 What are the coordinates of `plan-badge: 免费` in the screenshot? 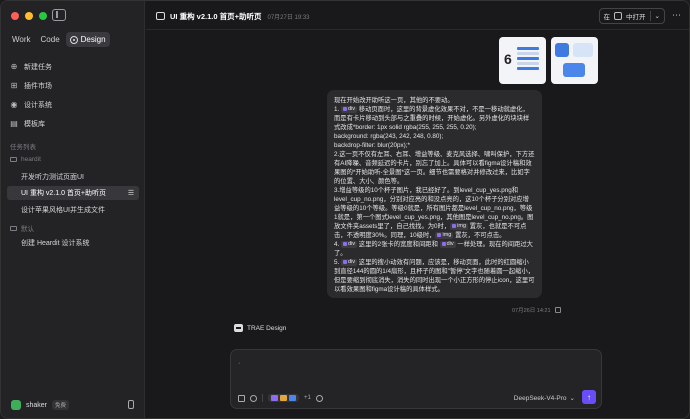 It's located at (61, 405).